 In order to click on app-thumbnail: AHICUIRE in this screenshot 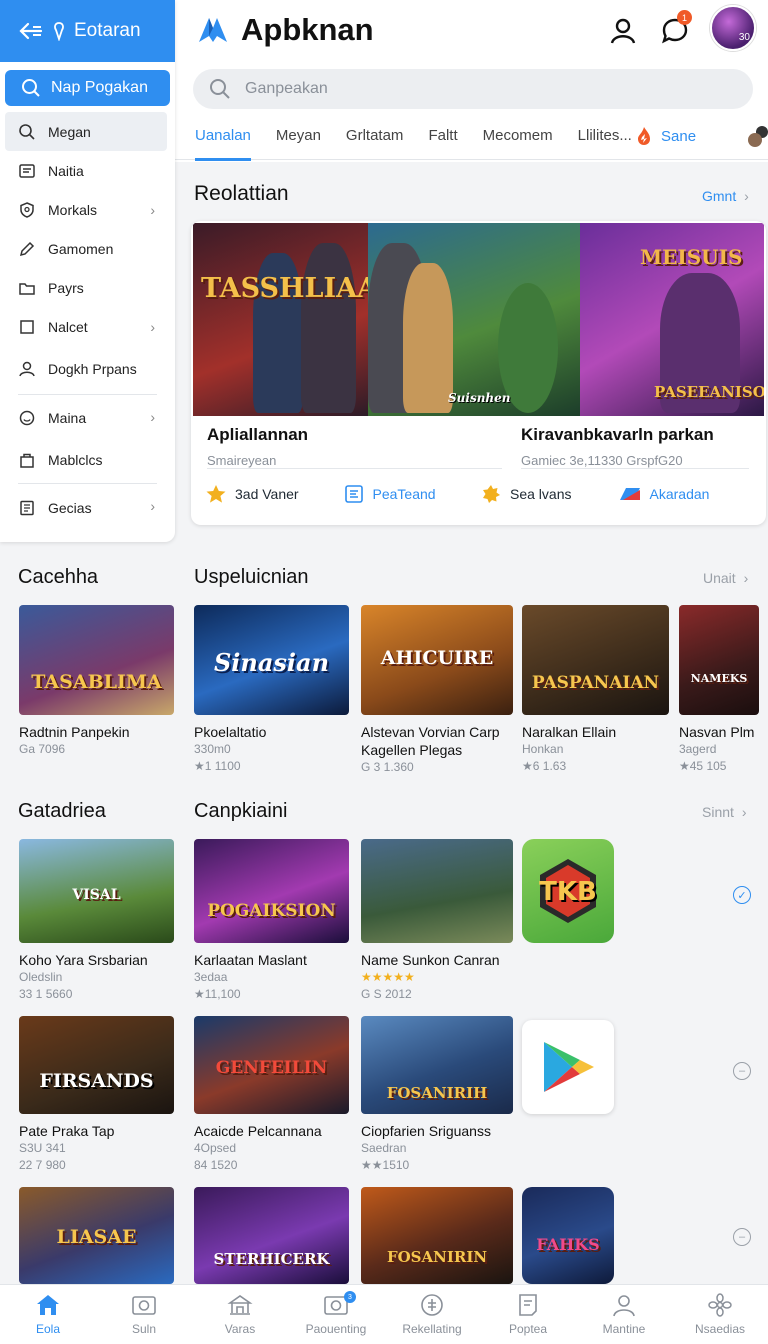, I will do `click(437, 660)`.